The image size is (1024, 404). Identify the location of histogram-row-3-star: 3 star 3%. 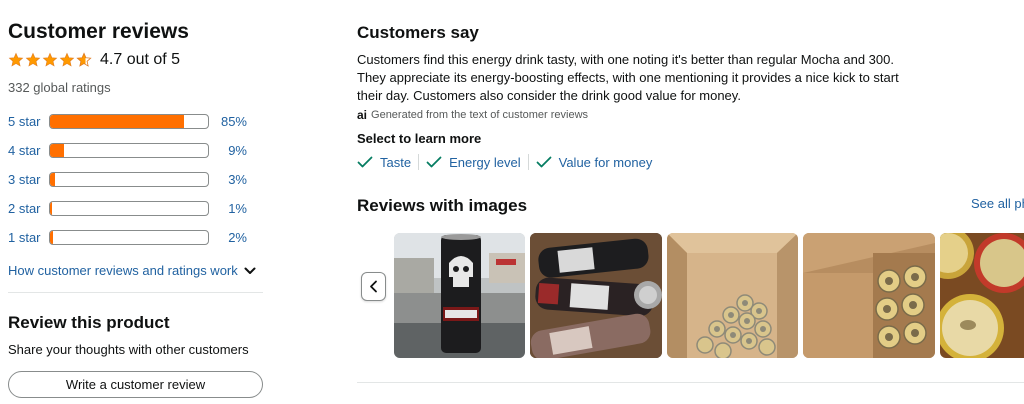
(136, 179).